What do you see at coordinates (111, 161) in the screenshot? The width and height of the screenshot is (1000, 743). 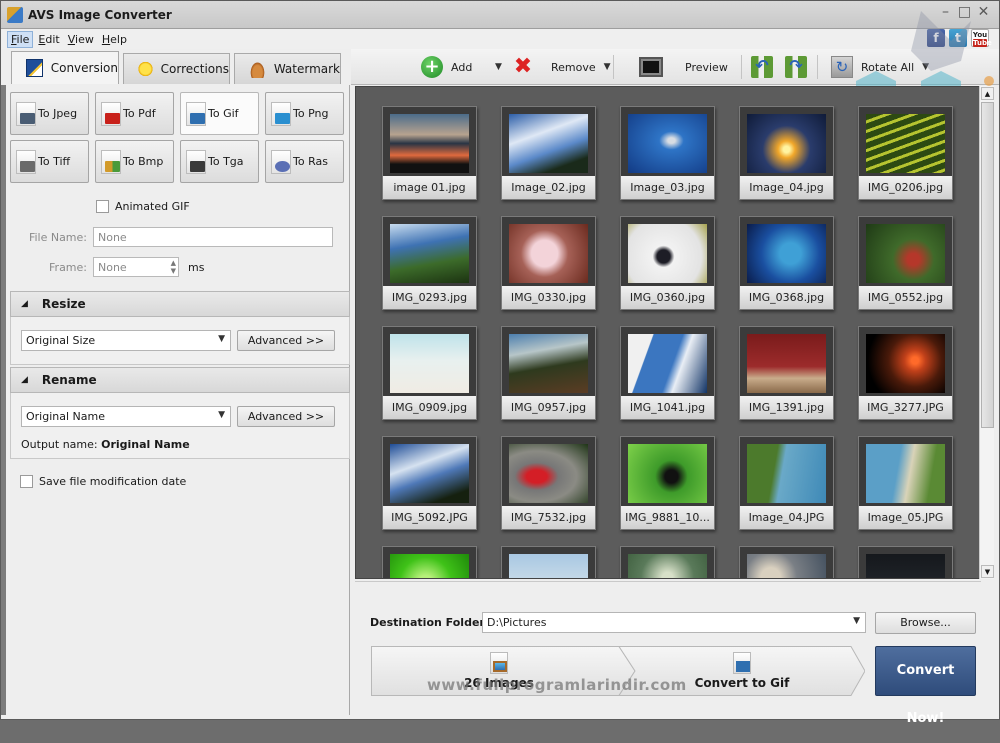 I see `bmp-icon` at bounding box center [111, 161].